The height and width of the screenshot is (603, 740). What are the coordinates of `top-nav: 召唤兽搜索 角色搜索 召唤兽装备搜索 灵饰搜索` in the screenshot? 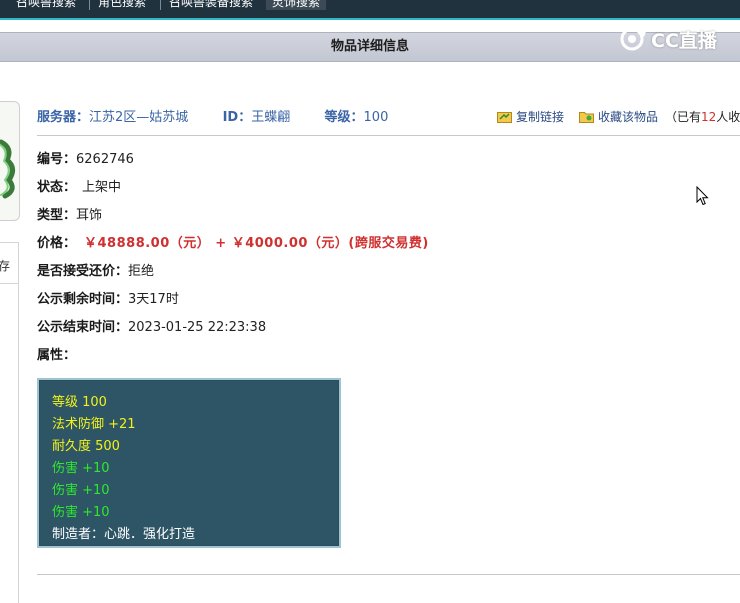 It's located at (370, 10).